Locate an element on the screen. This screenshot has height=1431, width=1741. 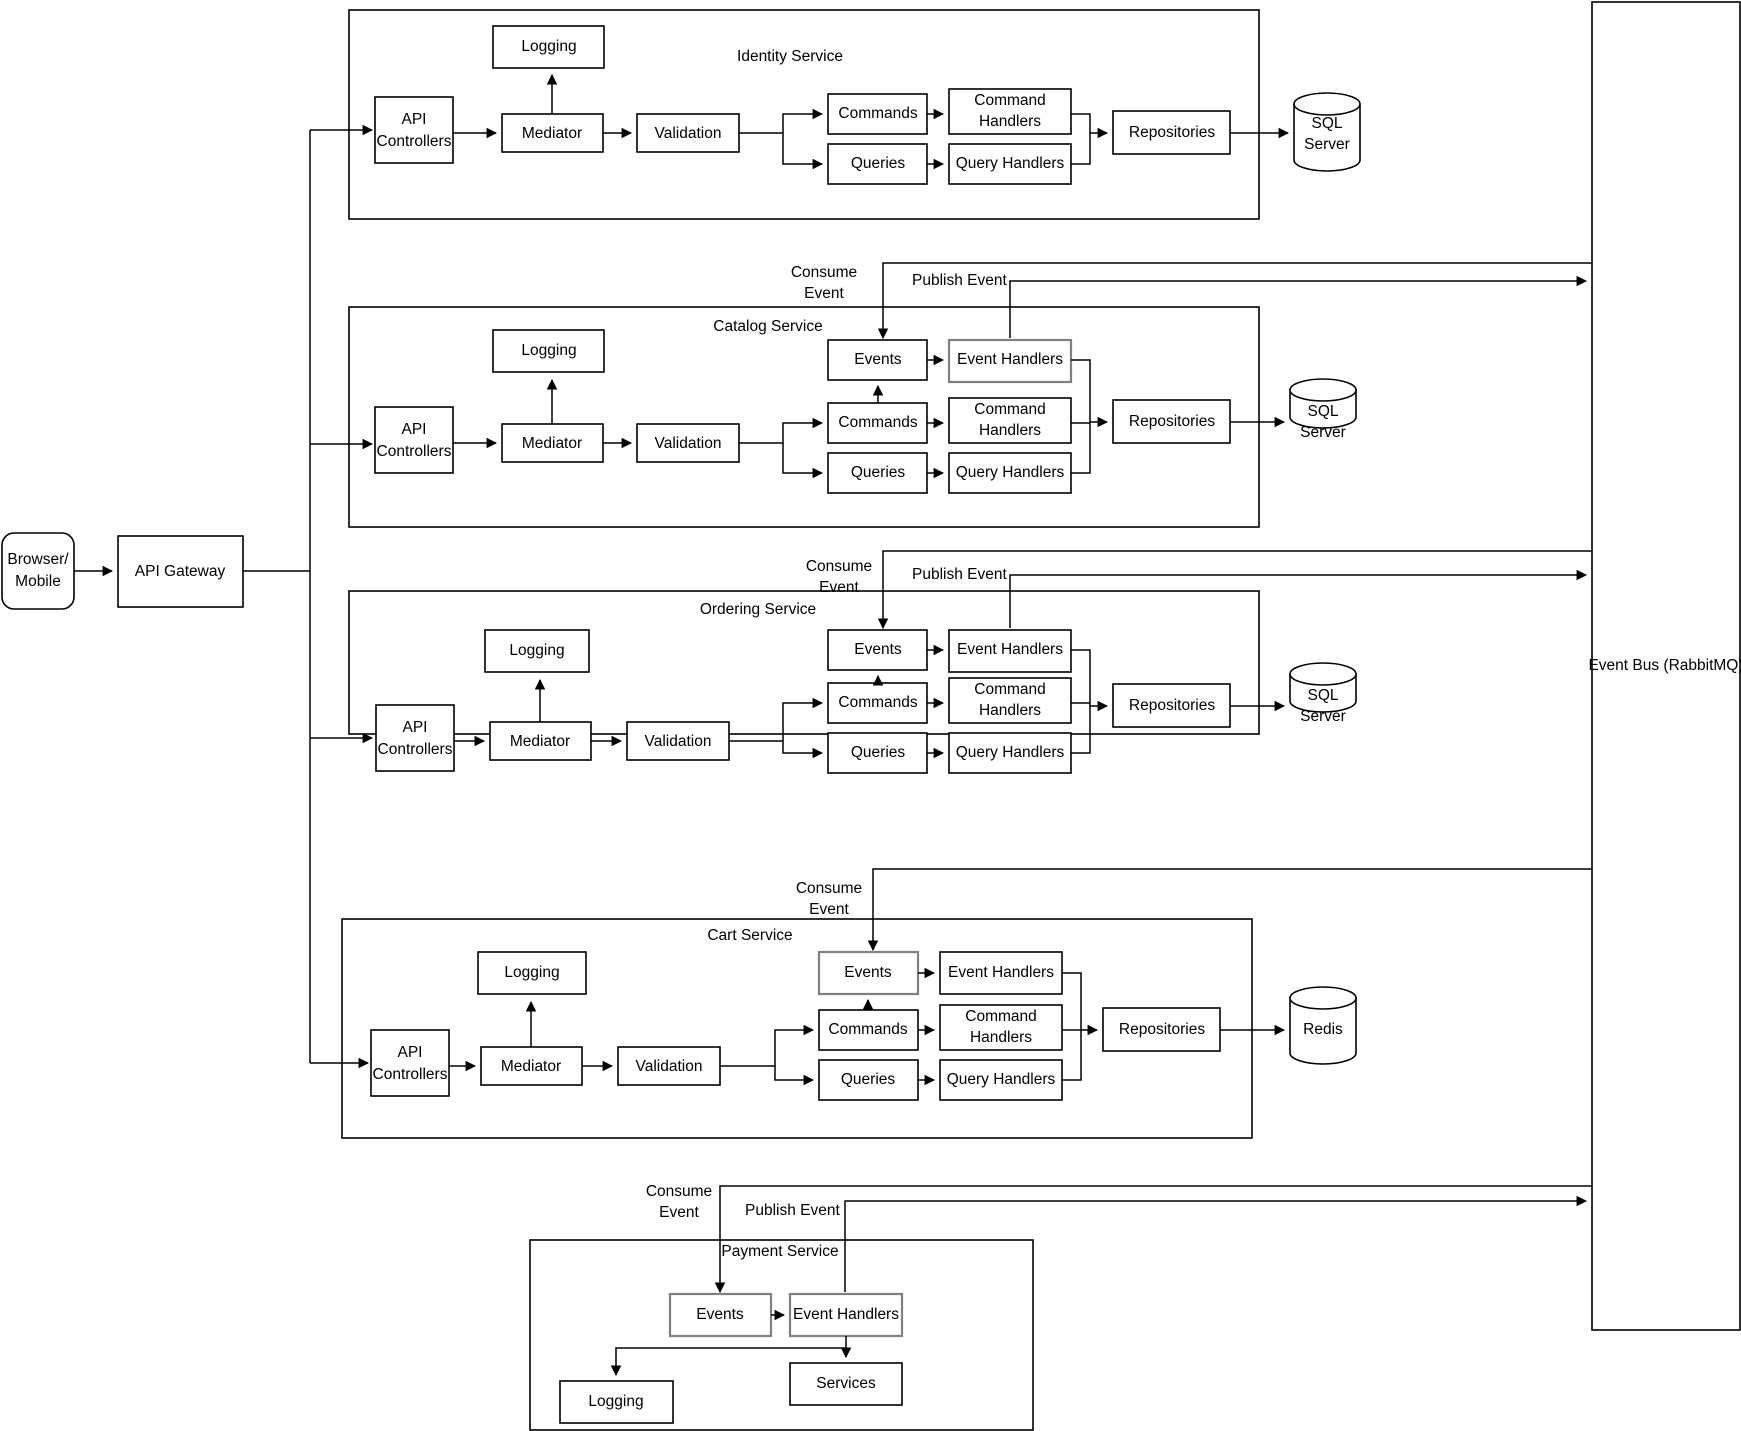
catalog-logging-label: Logging is located at coordinates (548, 350).